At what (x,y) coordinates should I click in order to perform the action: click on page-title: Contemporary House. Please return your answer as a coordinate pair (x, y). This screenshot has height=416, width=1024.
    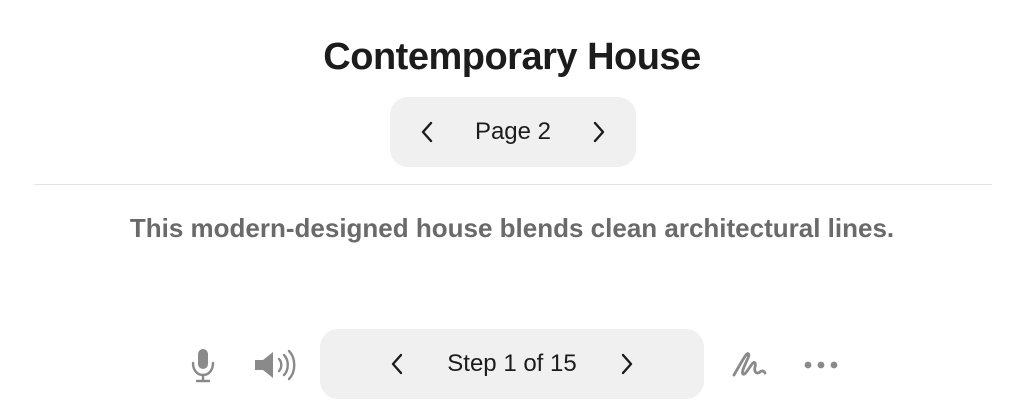
    Looking at the image, I should click on (512, 57).